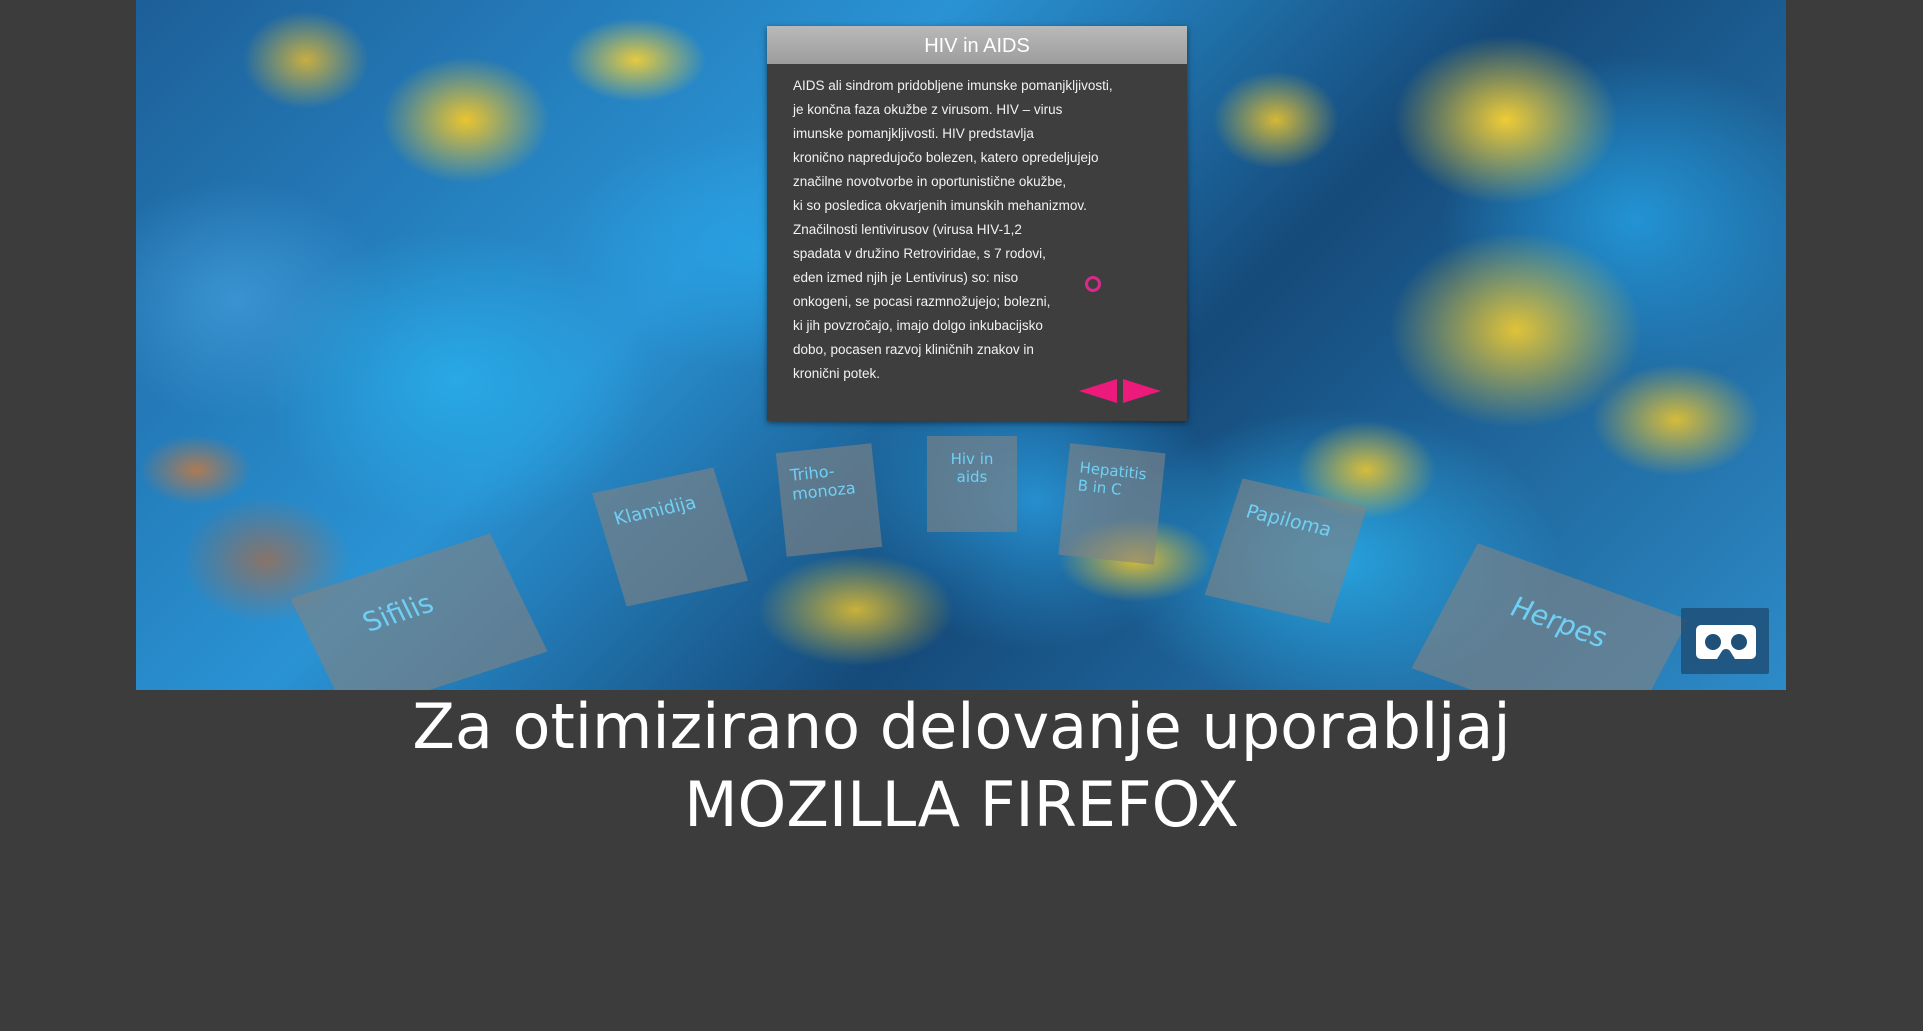  Describe the element at coordinates (1142, 391) in the screenshot. I see `next-arrow-icon` at that location.